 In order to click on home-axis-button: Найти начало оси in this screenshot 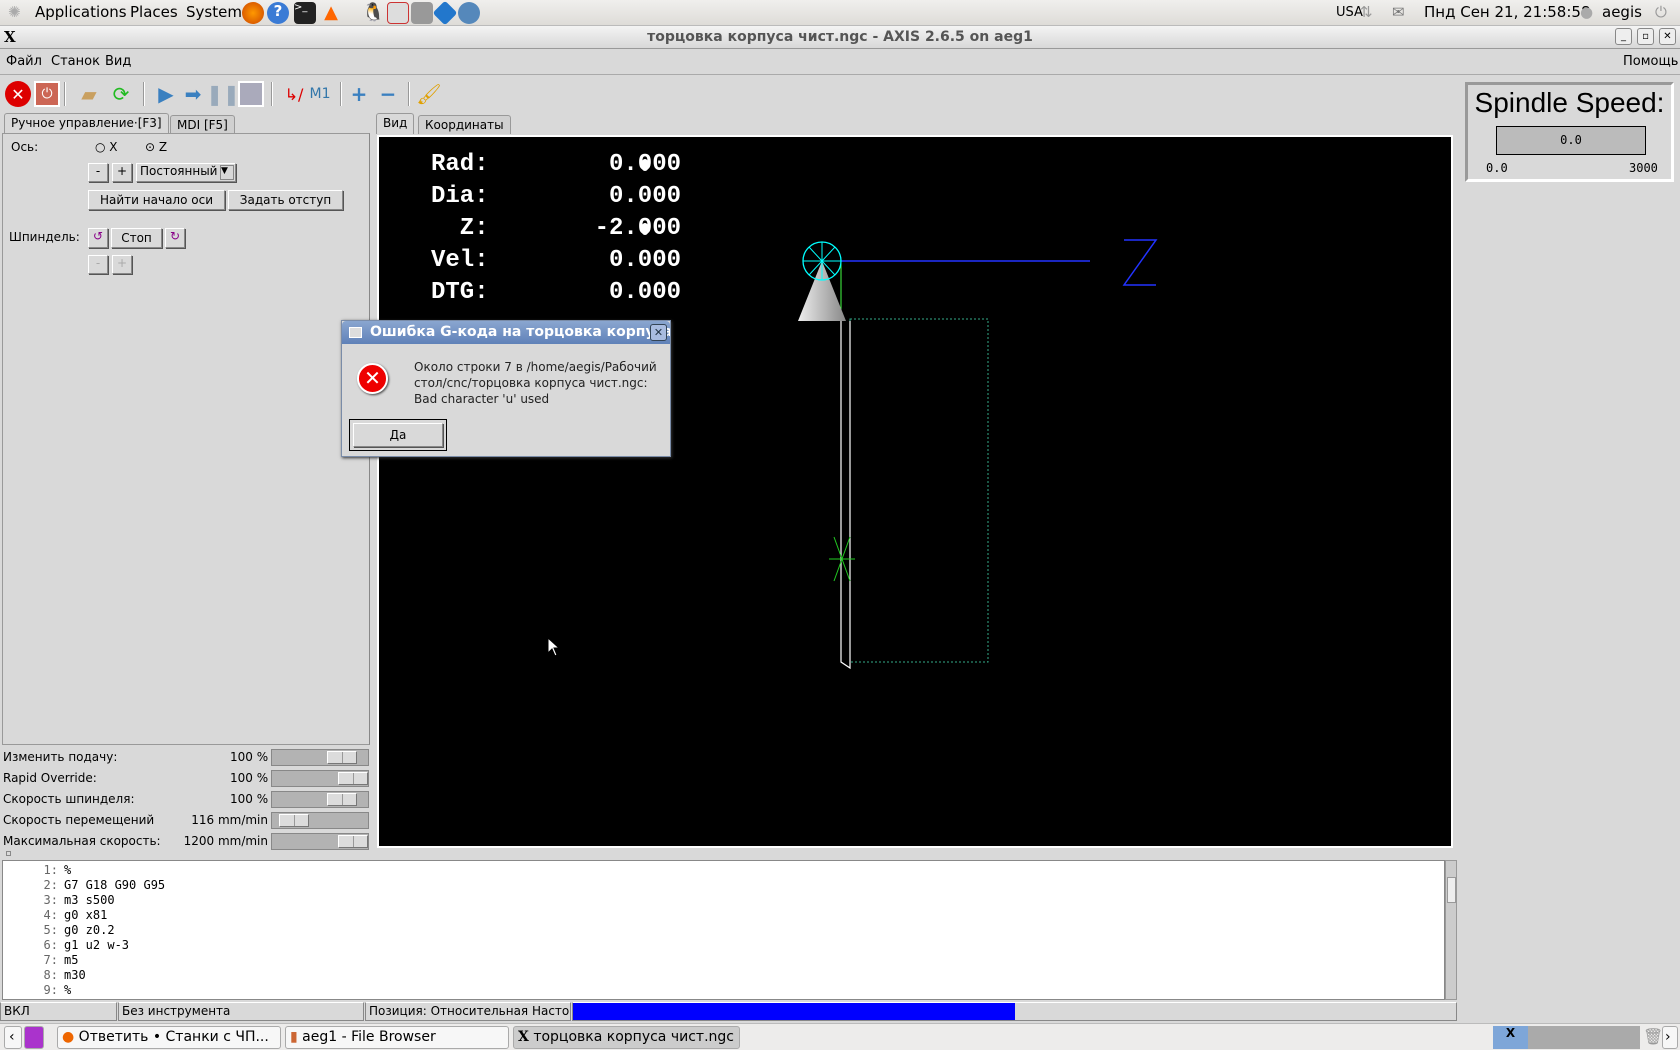, I will do `click(156, 200)`.